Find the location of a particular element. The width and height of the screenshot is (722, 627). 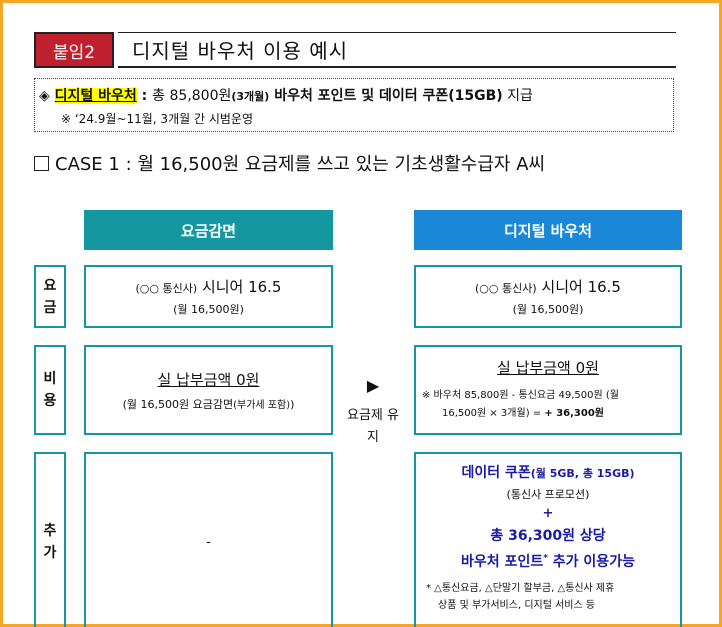

provide-text: 지급 is located at coordinates (517, 96).